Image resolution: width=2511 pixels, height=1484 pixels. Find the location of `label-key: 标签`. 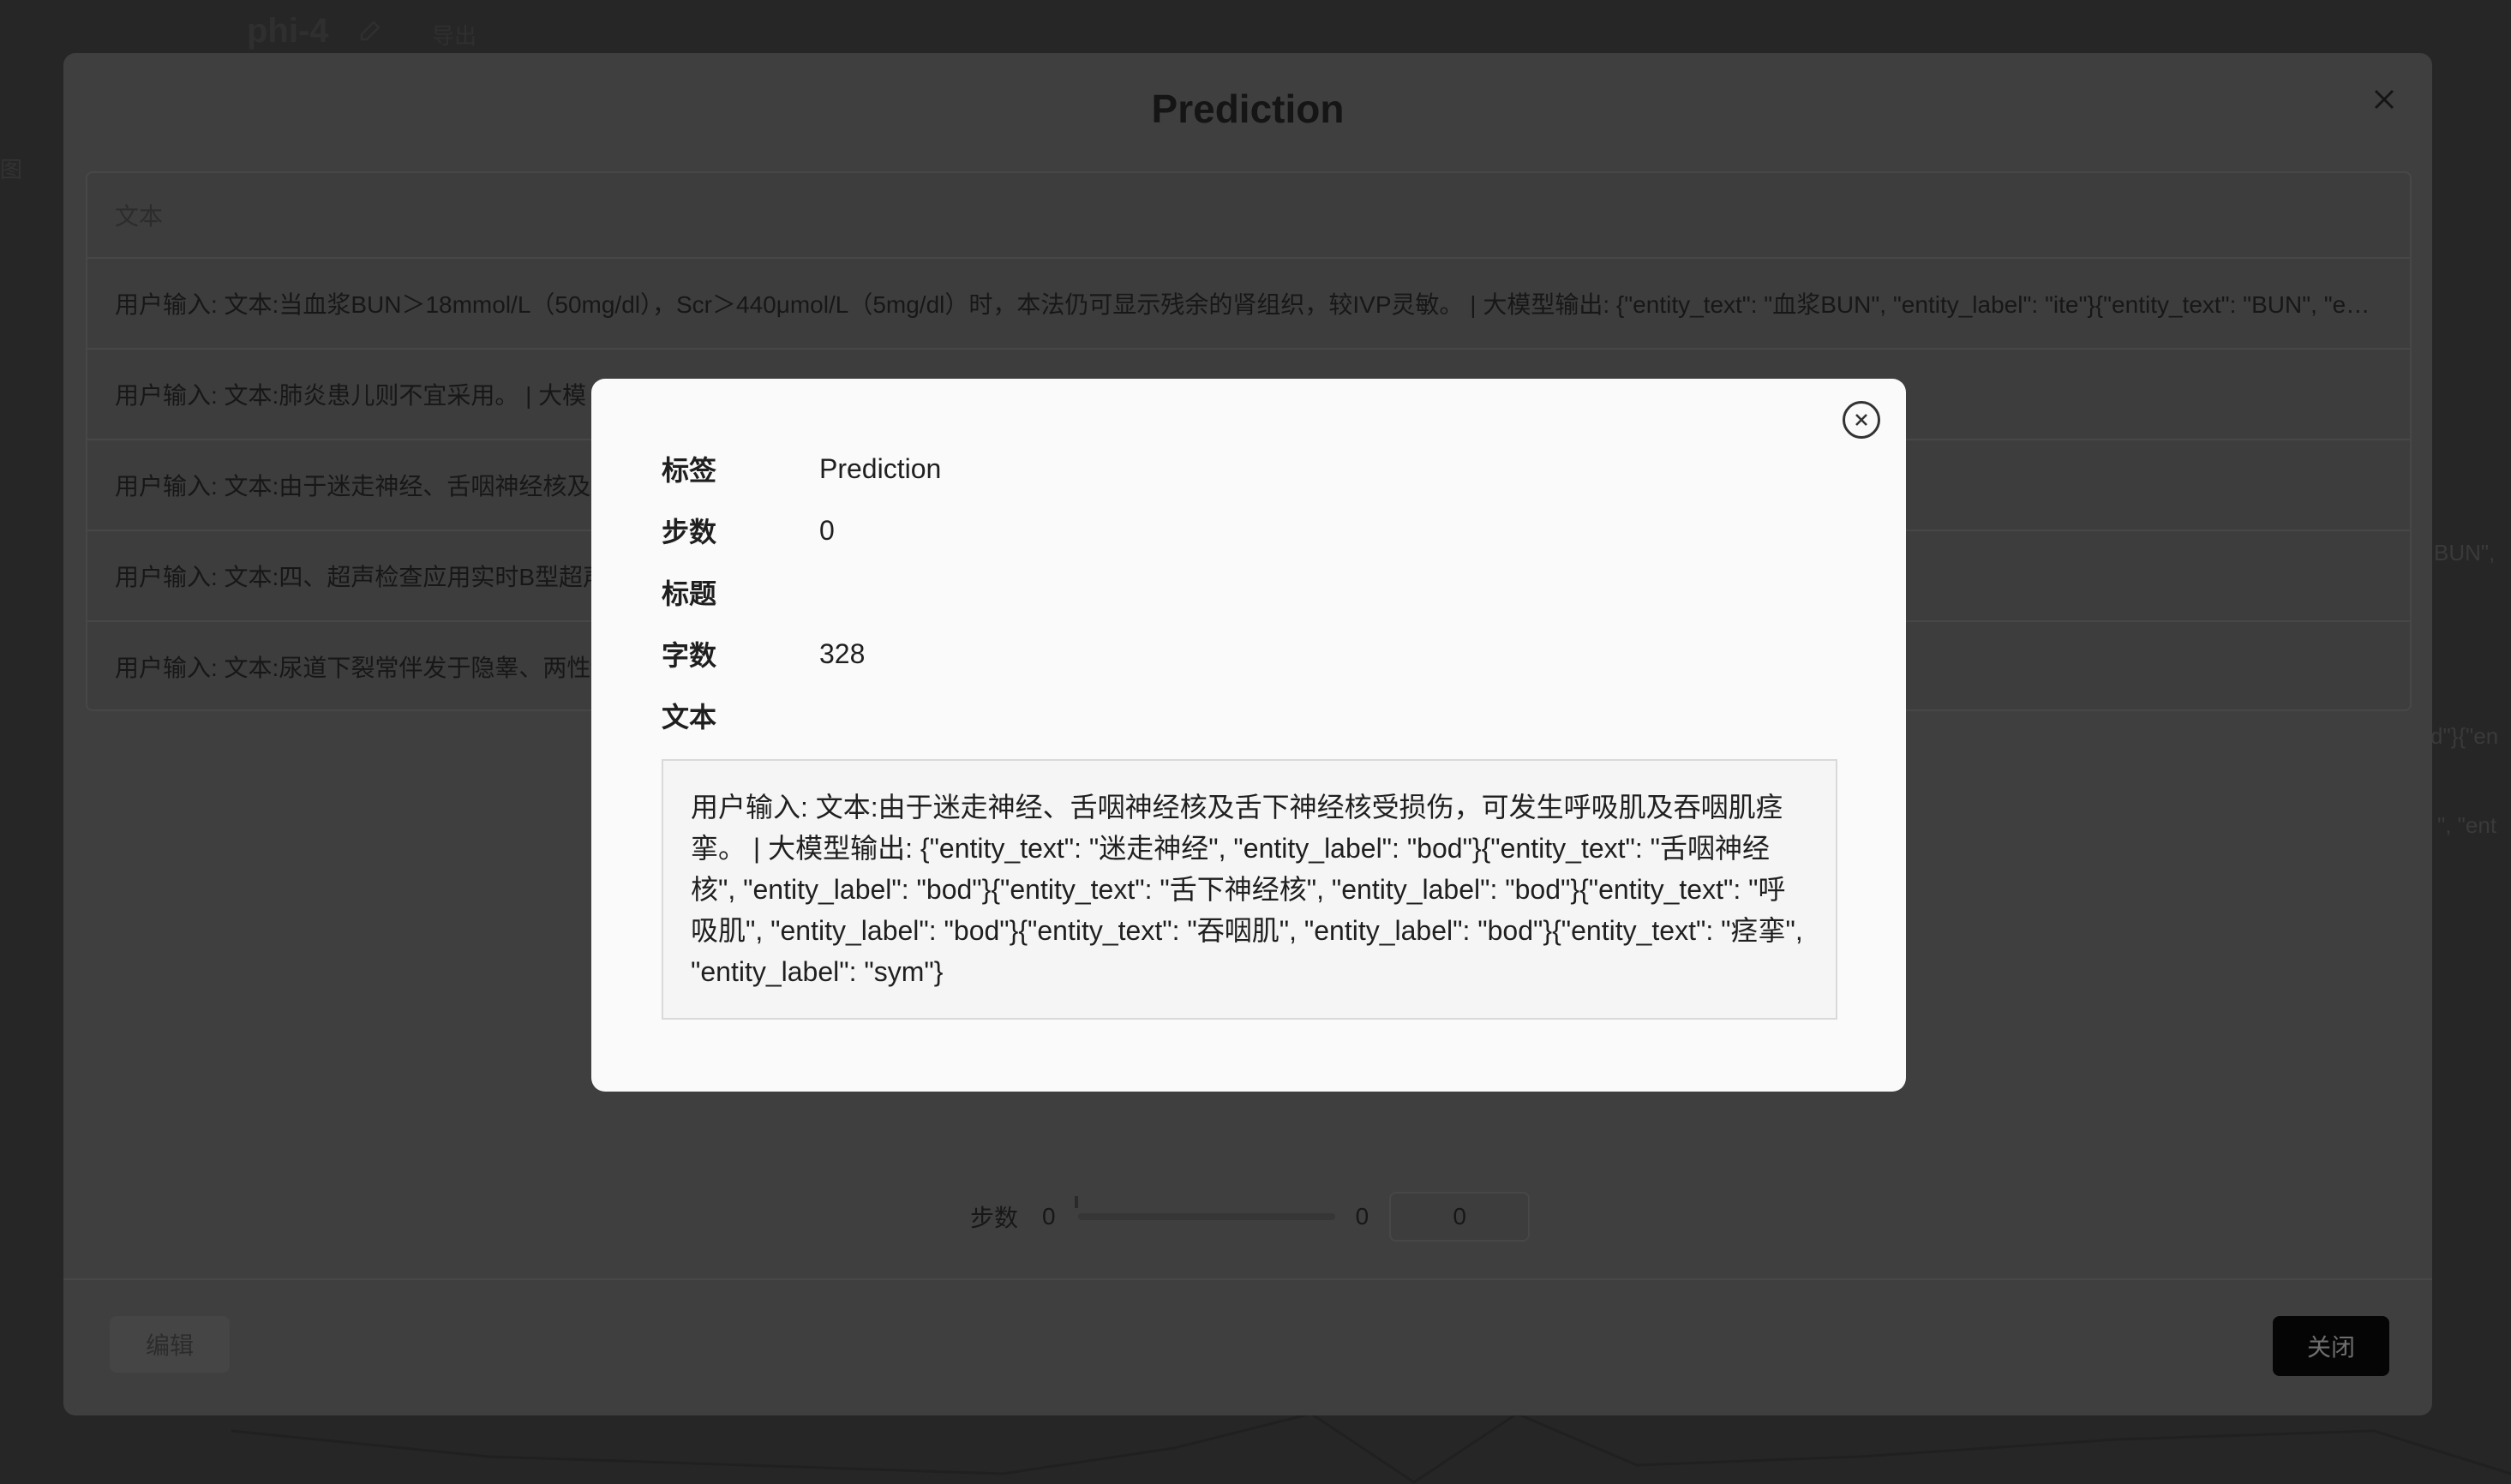

label-key: 标签 is located at coordinates (689, 470).